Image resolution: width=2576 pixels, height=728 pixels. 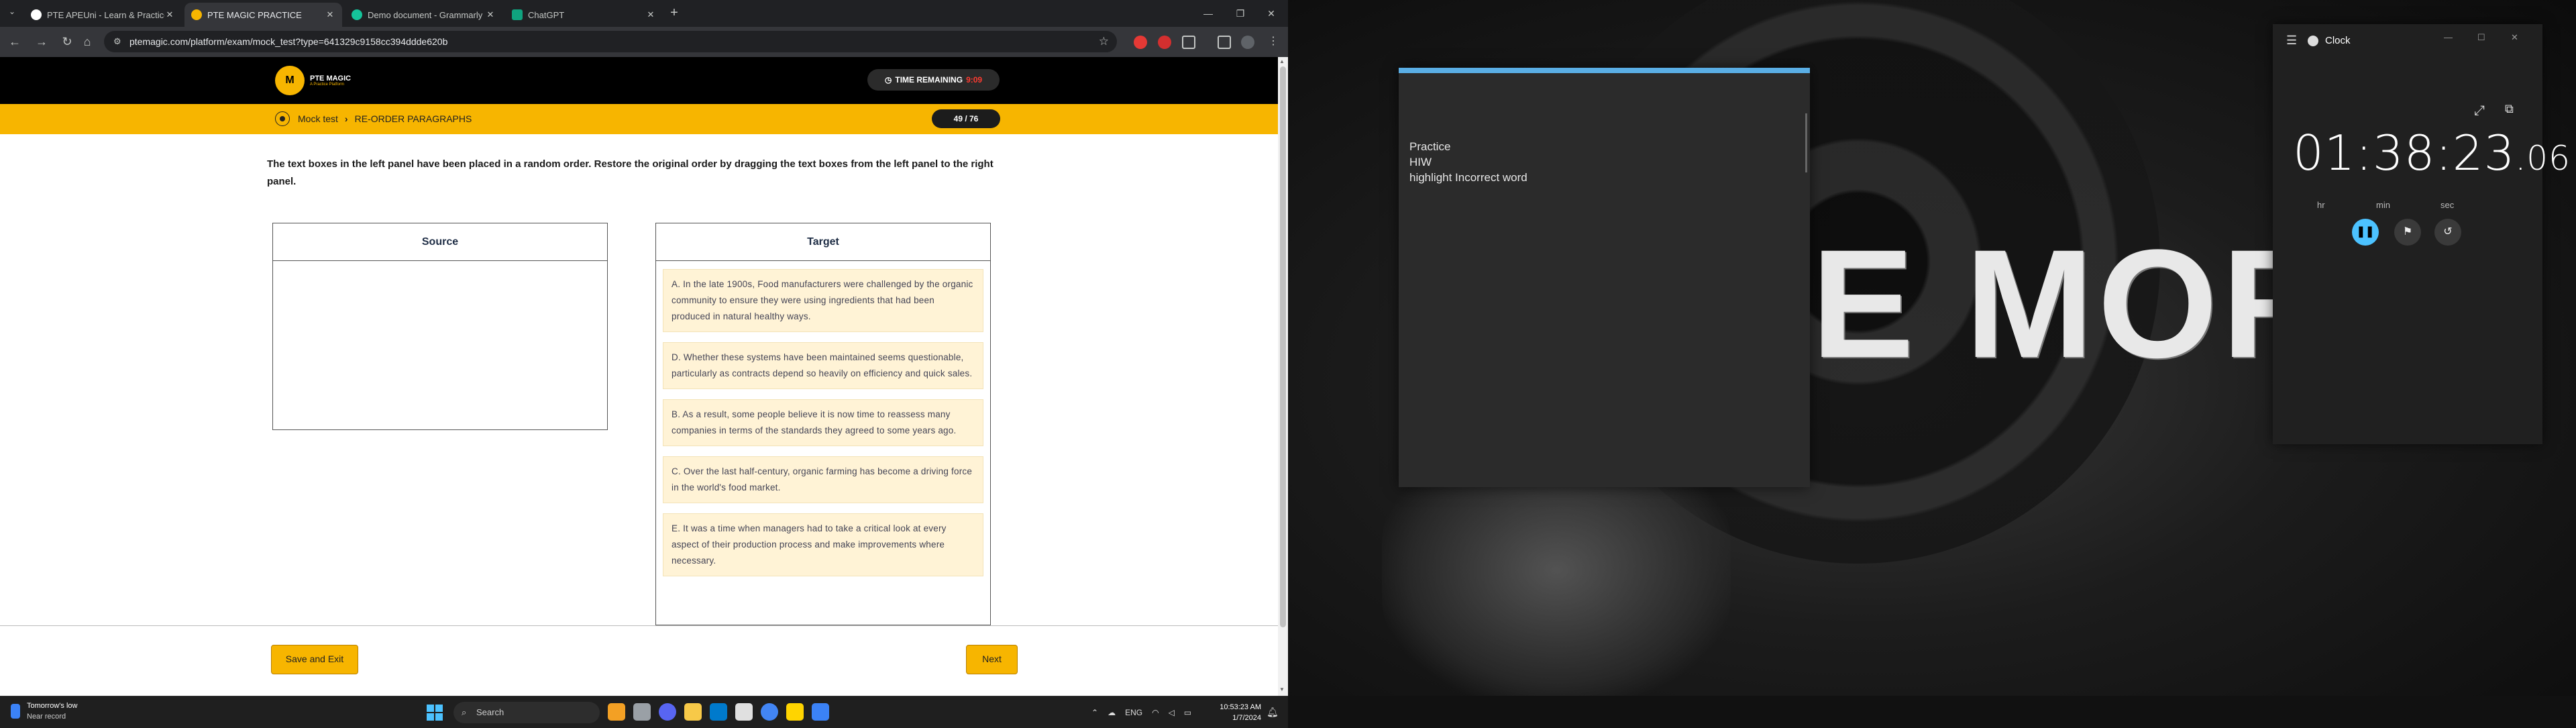 I want to click on profile-avatar-icon, so click(x=1247, y=42).